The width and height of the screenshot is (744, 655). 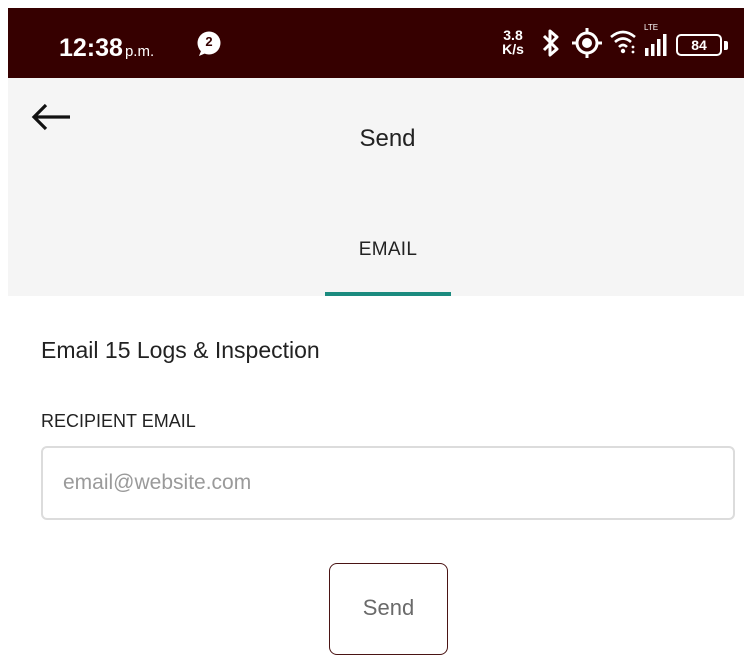 I want to click on battery-icon: 84, so click(x=699, y=45).